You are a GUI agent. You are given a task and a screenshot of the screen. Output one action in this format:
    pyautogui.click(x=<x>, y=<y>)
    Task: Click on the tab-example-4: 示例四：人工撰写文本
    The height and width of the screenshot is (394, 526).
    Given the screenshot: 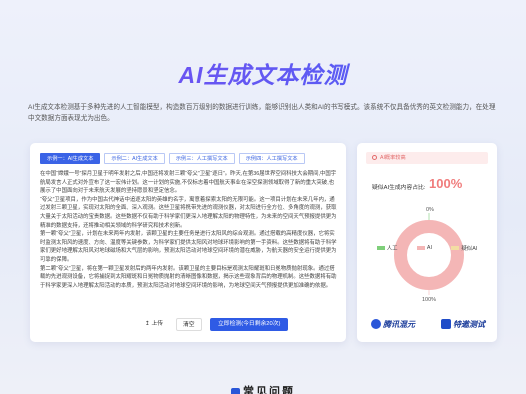 What is the action you would take?
    pyautogui.click(x=271, y=158)
    